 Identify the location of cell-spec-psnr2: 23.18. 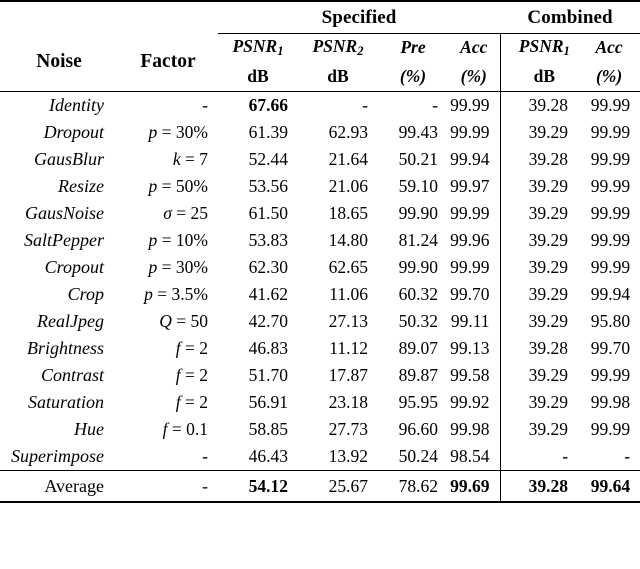
(348, 402).